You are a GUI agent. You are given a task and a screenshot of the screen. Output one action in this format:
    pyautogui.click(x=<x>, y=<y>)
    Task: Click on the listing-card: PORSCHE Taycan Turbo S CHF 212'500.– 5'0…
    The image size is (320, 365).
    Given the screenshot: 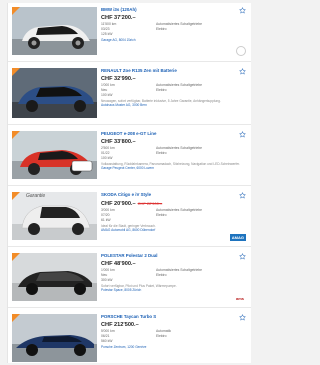 What is the action you would take?
    pyautogui.click(x=129, y=336)
    